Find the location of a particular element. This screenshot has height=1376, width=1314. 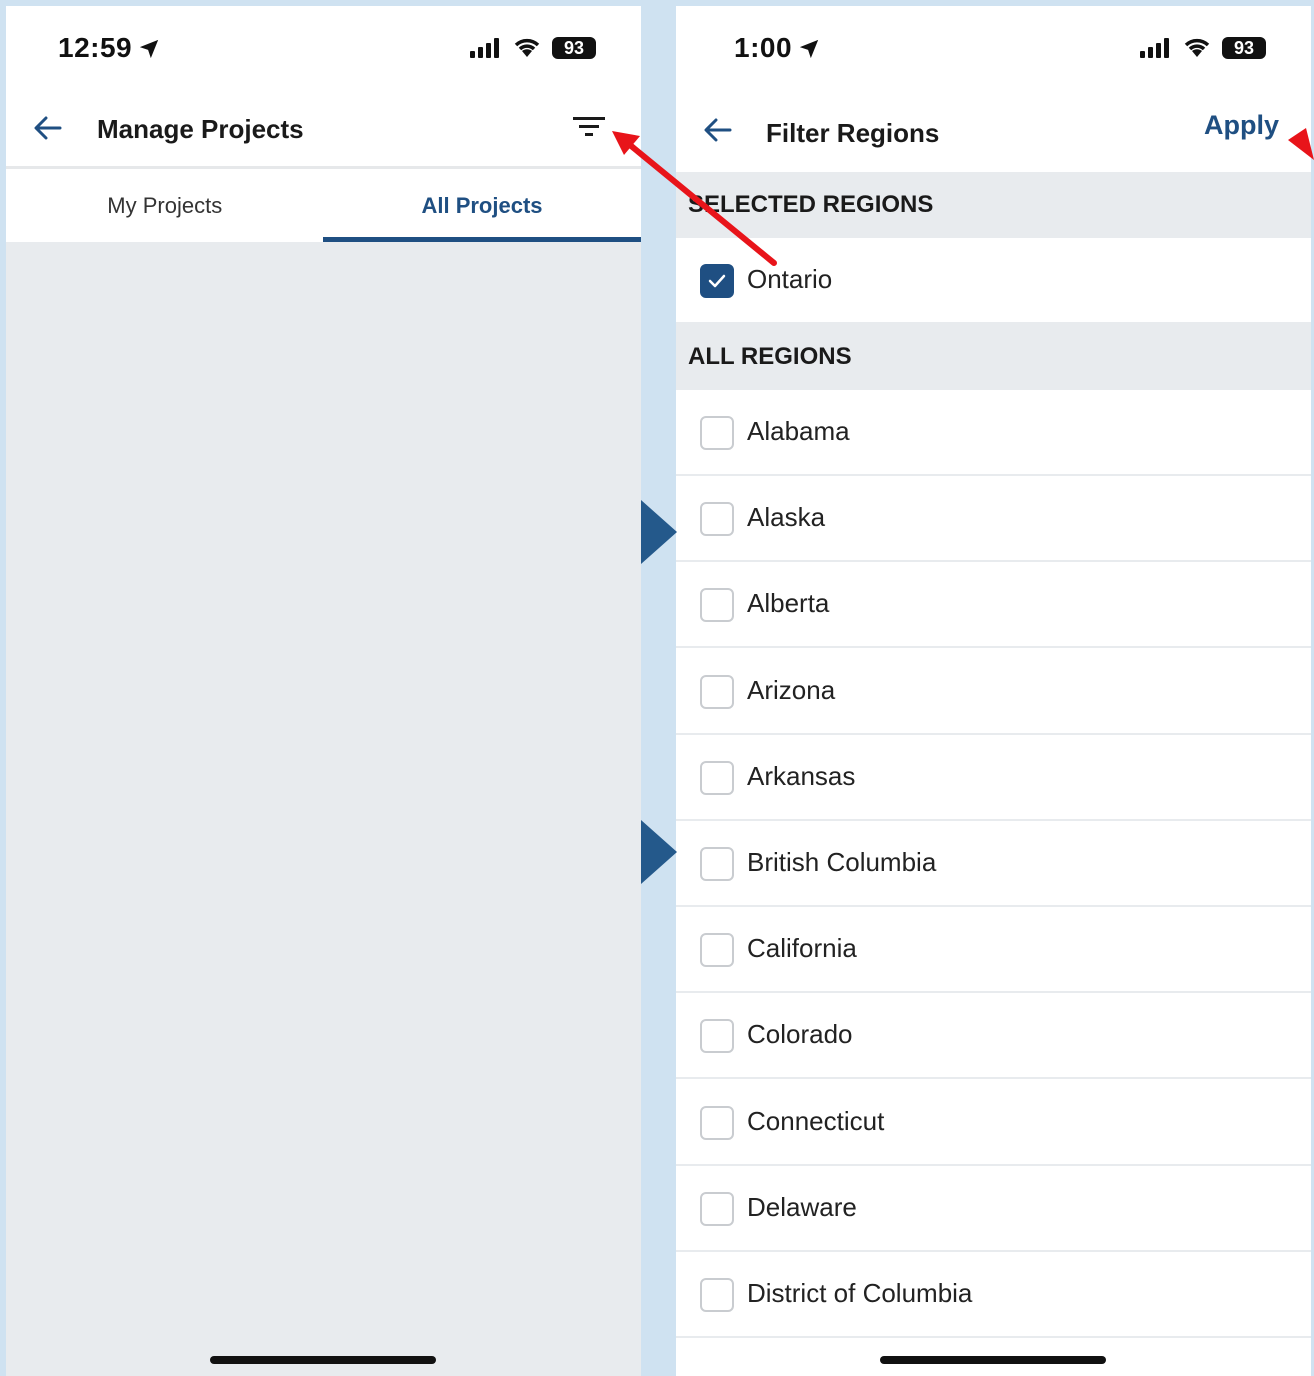

region-label: Colorado is located at coordinates (800, 1034).